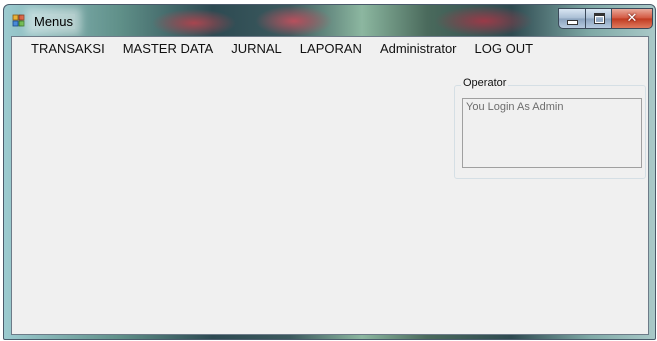 This screenshot has height=341, width=657. I want to click on close-button: ✕, so click(632, 18).